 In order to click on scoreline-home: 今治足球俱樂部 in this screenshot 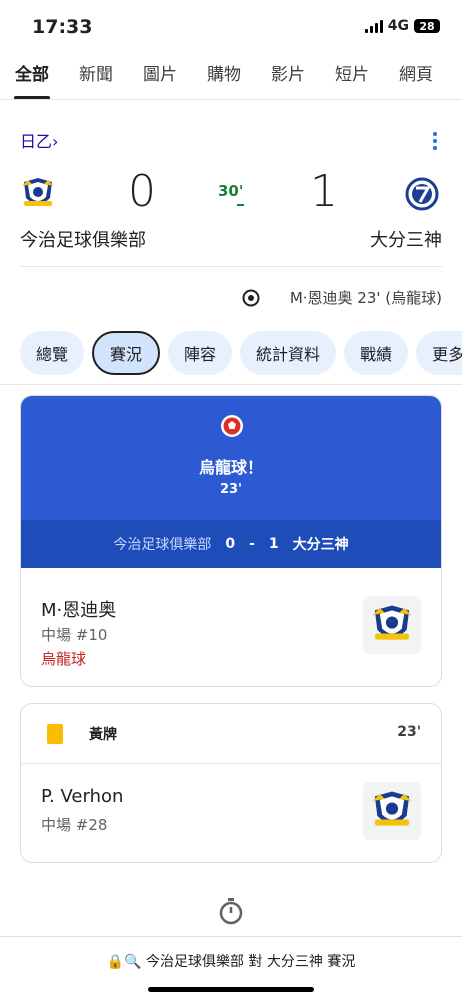, I will do `click(162, 545)`.